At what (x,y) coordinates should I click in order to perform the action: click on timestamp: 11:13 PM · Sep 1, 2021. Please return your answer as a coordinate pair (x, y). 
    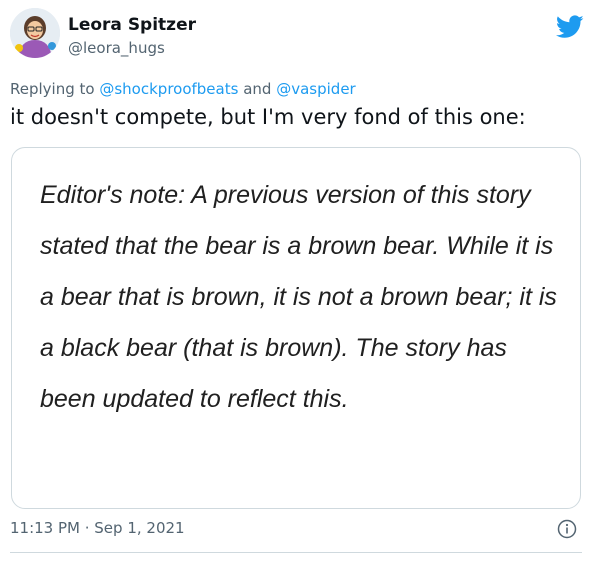
    Looking at the image, I should click on (97, 528).